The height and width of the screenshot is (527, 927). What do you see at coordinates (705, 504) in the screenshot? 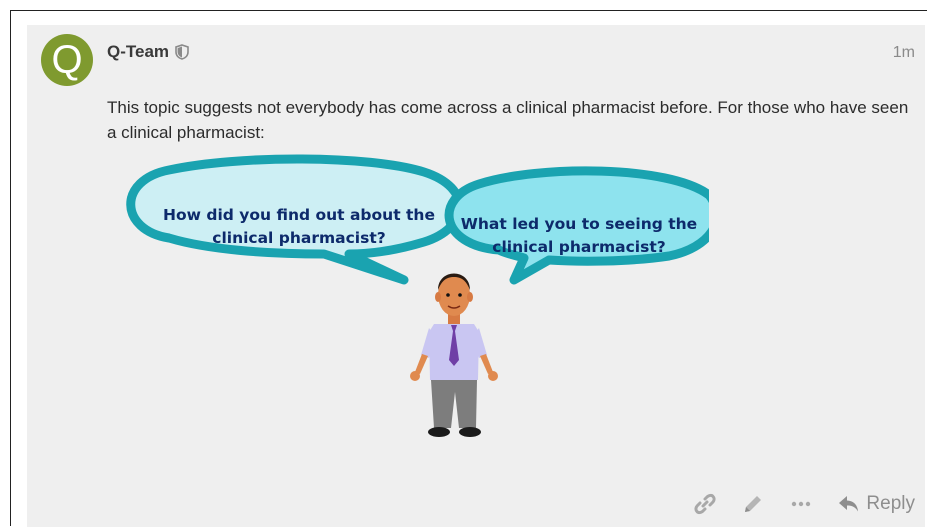
I see `link-icon` at bounding box center [705, 504].